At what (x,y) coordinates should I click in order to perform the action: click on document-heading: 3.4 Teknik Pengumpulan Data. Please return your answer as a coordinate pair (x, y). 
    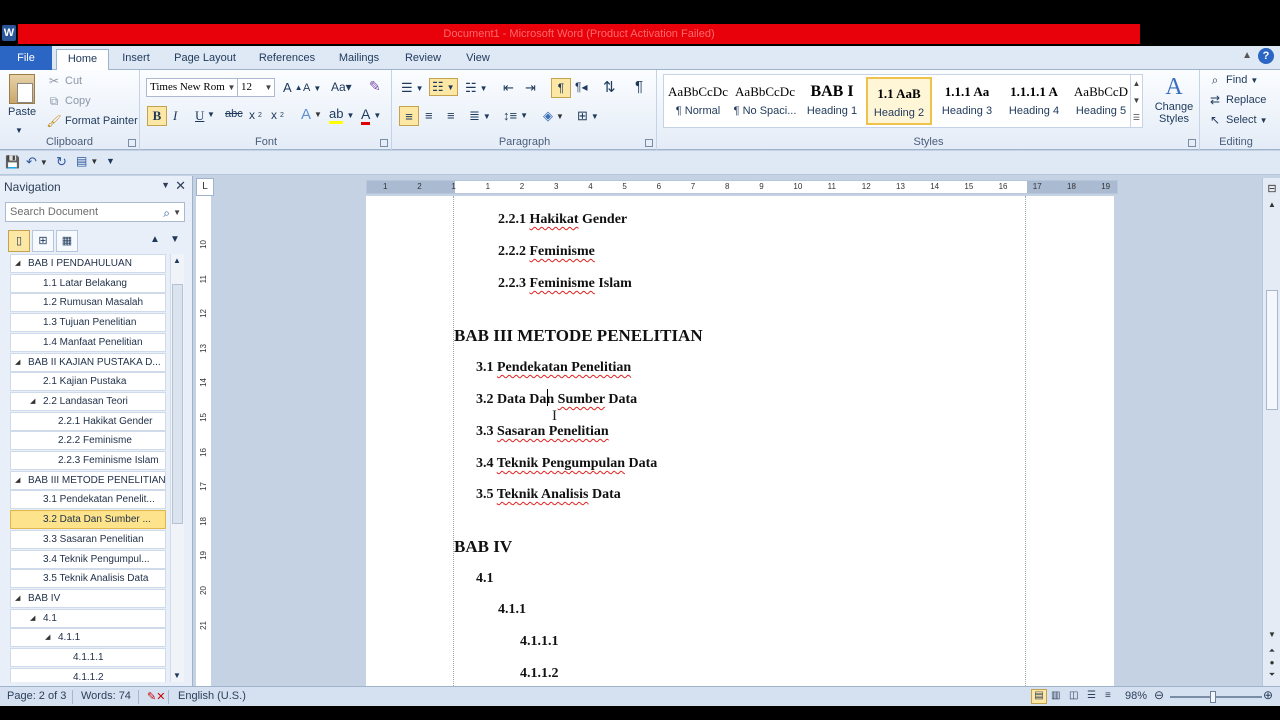
    Looking at the image, I should click on (566, 464).